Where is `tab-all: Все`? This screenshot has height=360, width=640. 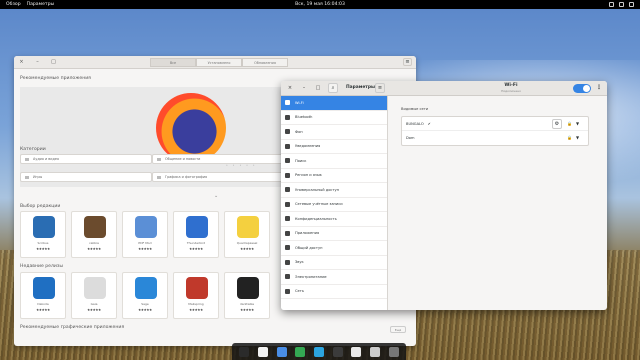 tab-all: Все is located at coordinates (173, 62).